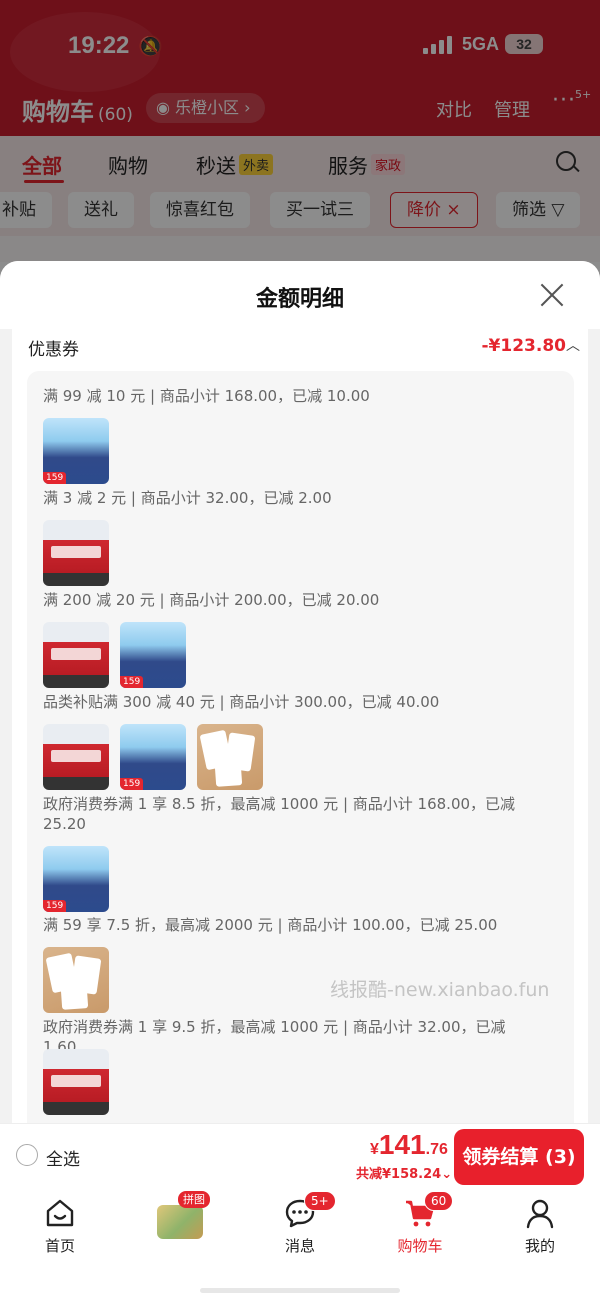 This screenshot has height=1303, width=600. I want to click on checkout-button: 领券结算 (3), so click(519, 1157).